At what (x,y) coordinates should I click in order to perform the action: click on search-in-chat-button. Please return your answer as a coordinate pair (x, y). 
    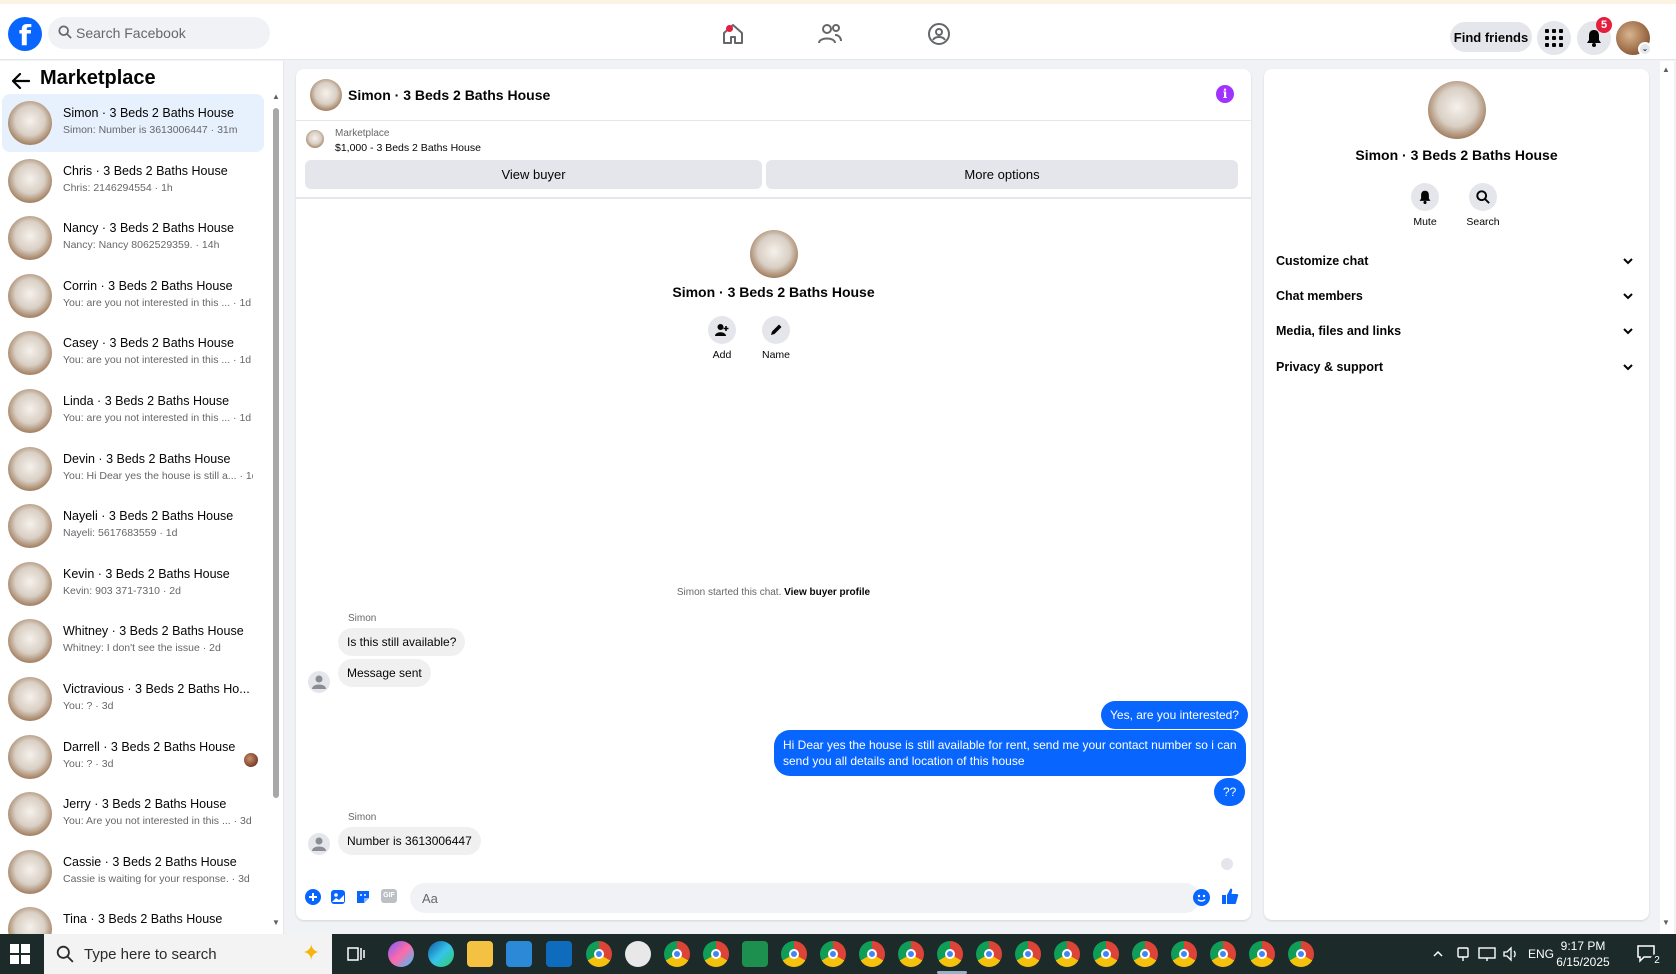
    Looking at the image, I should click on (1483, 197).